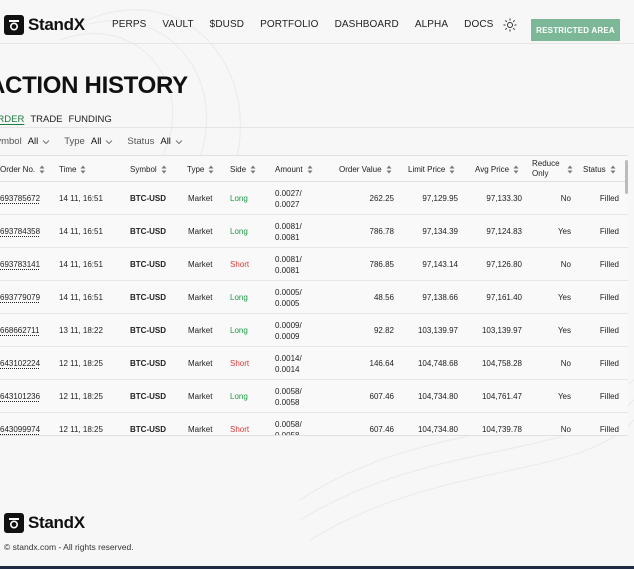 The image size is (634, 569). I want to click on footer-logo: StandX, so click(44, 523).